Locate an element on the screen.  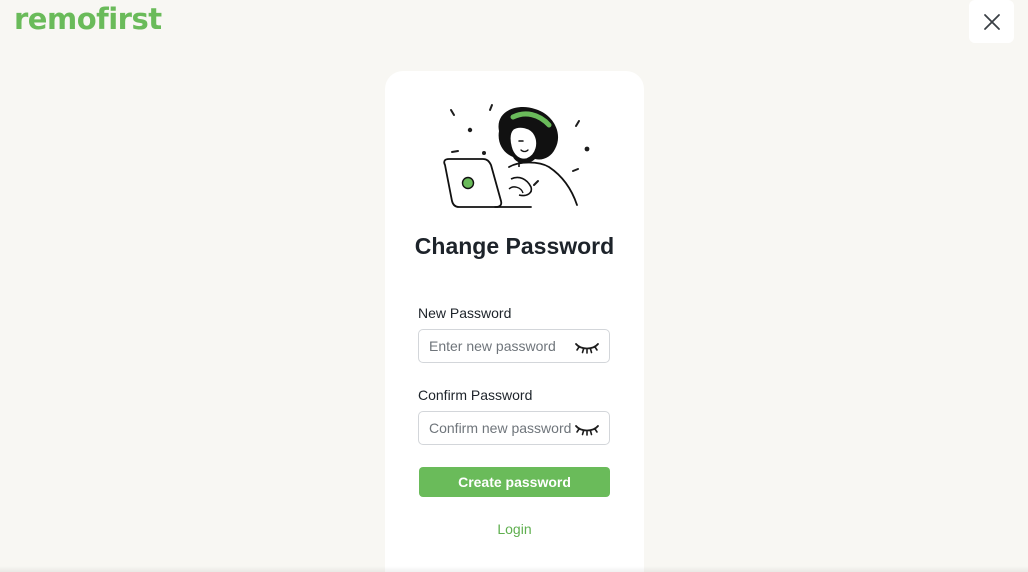
confirm-password-input is located at coordinates (499, 428).